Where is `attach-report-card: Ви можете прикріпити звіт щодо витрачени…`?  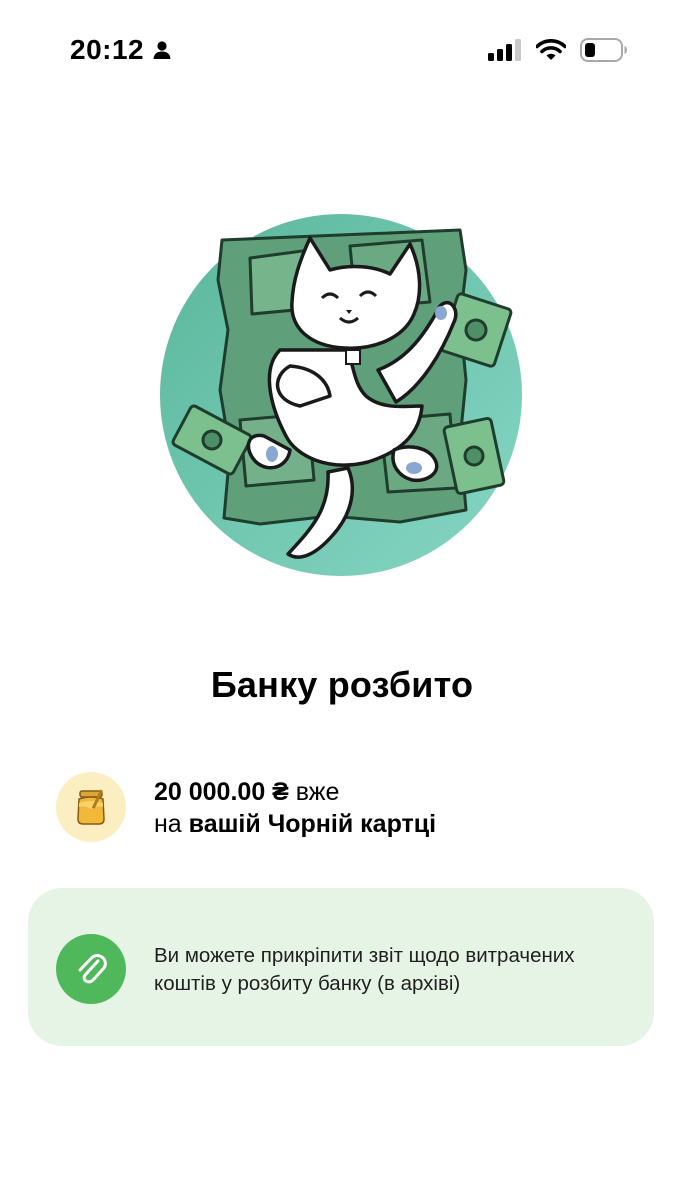 attach-report-card: Ви можете прикріпити звіт щодо витрачени… is located at coordinates (341, 967).